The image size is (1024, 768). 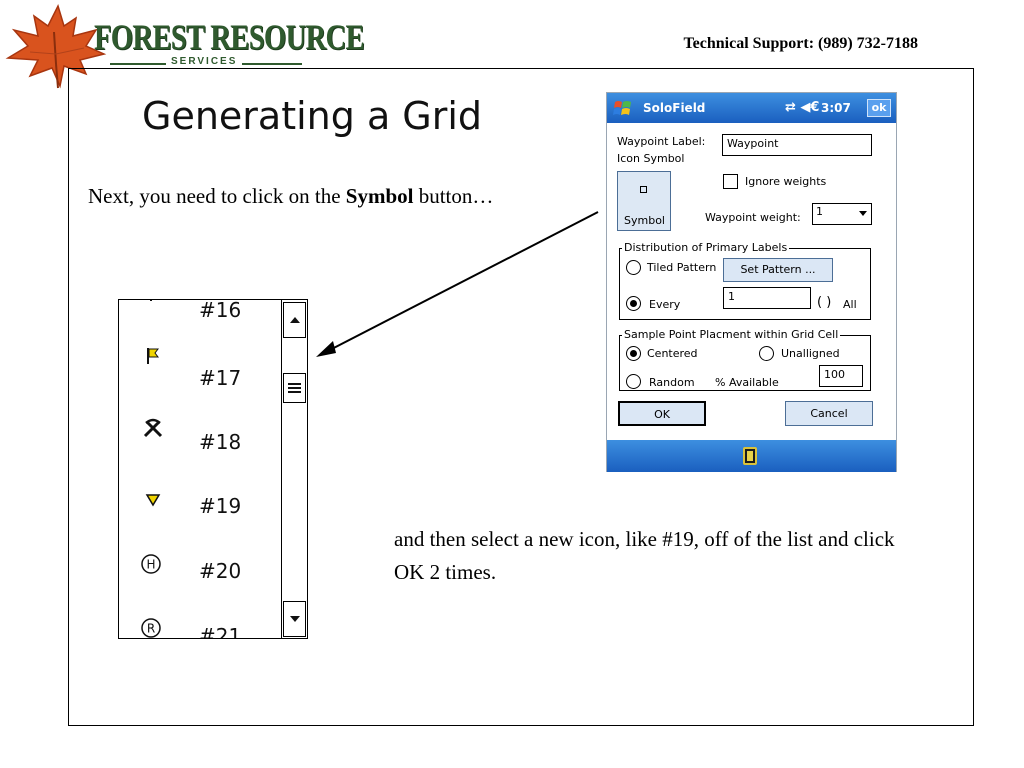 I want to click on all-label: All, so click(x=850, y=304).